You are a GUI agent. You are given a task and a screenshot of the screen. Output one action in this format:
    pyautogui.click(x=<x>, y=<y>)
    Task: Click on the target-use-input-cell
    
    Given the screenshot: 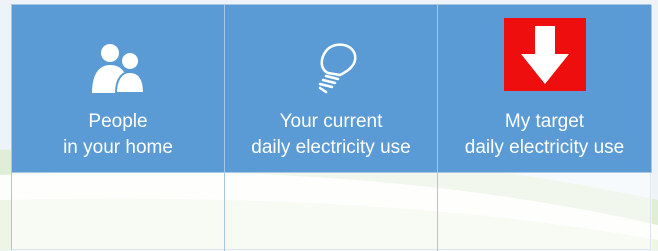 What is the action you would take?
    pyautogui.click(x=545, y=212)
    